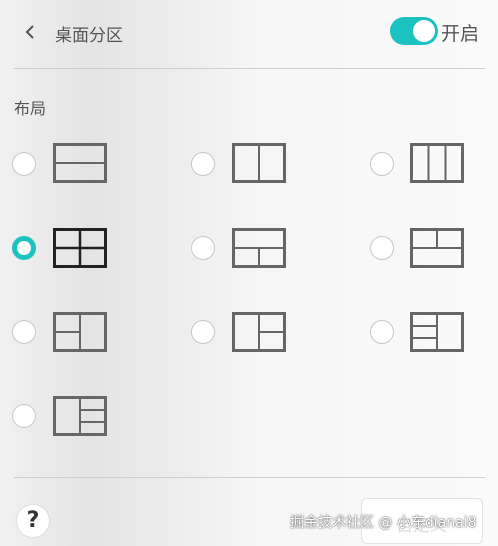 This screenshot has width=498, height=546. What do you see at coordinates (382, 164) in the screenshot?
I see `layout-radio-three-columns` at bounding box center [382, 164].